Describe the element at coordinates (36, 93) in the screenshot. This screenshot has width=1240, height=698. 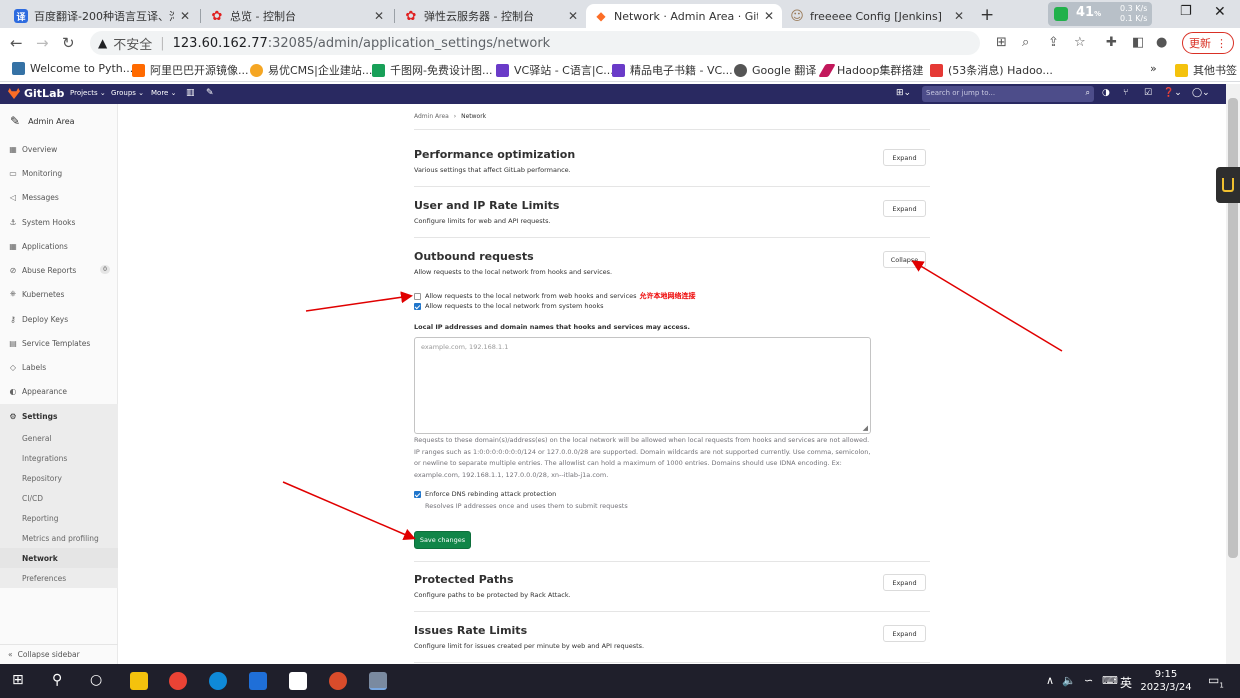
I see `gitlab-logo: GitLab` at that location.